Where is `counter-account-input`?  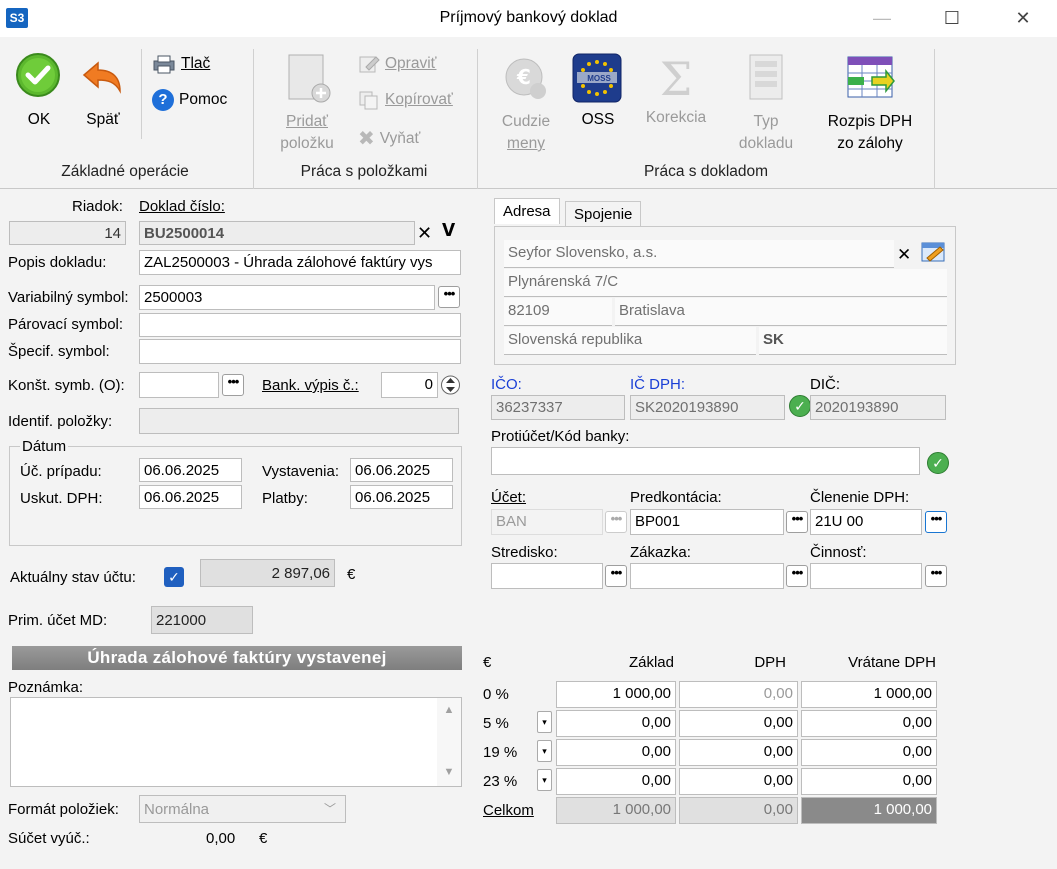 counter-account-input is located at coordinates (705, 461).